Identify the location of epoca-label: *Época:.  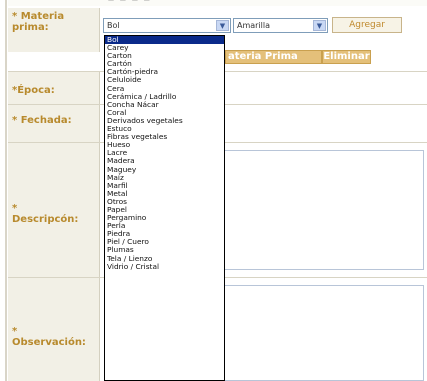
(54, 88).